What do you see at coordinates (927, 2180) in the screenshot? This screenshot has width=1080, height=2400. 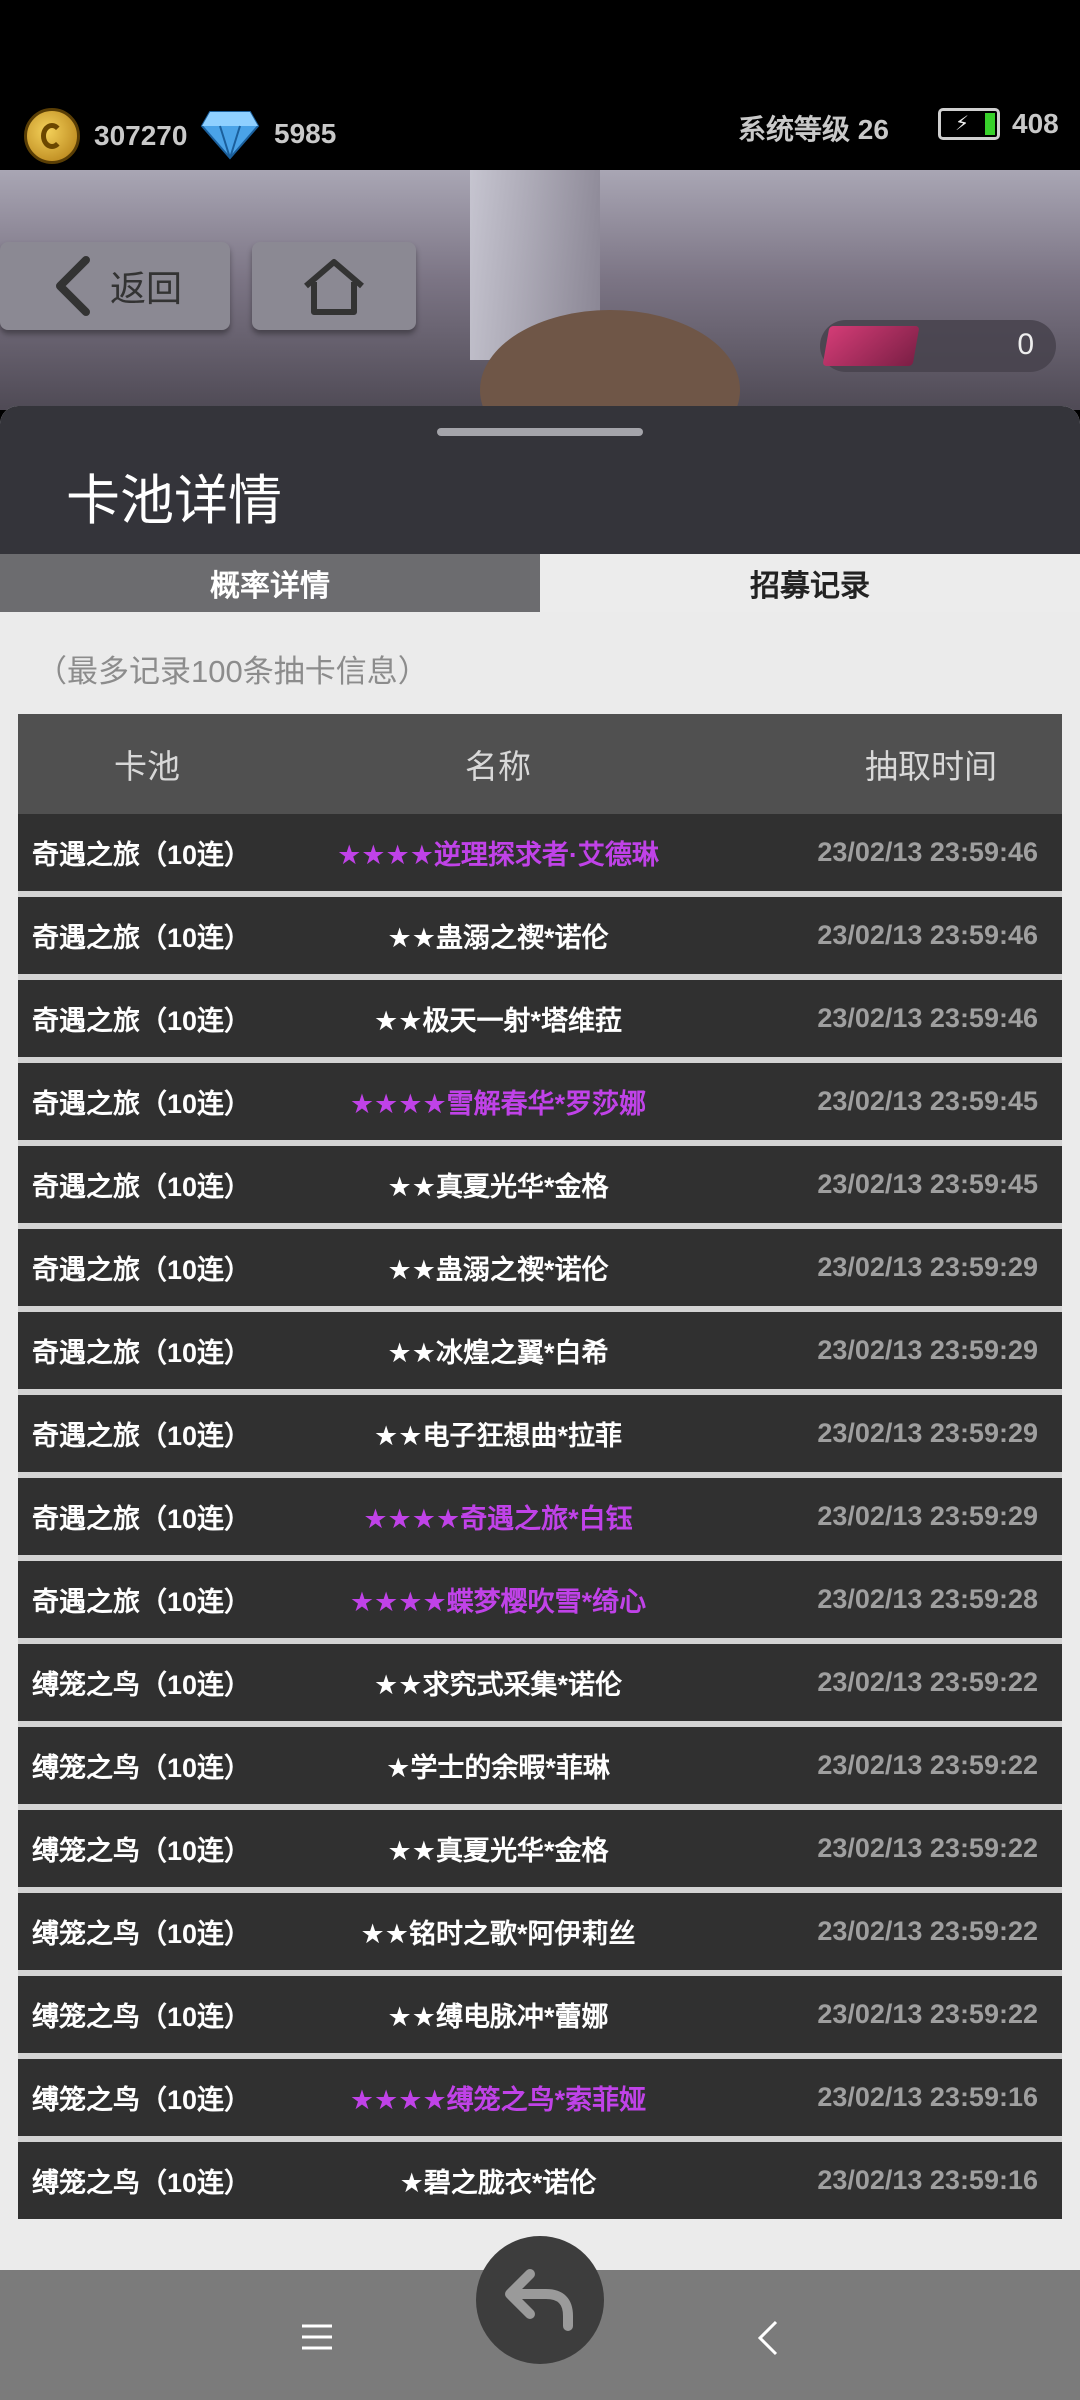 I see `cell-draw-time: 23/02/13 23:59:16` at bounding box center [927, 2180].